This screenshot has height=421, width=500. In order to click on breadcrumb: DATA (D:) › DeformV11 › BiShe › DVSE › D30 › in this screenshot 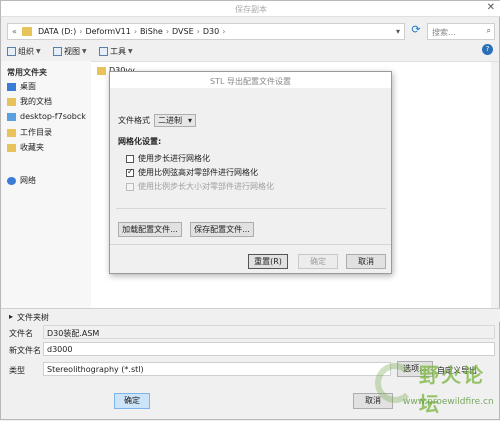, I will do `click(132, 31)`.